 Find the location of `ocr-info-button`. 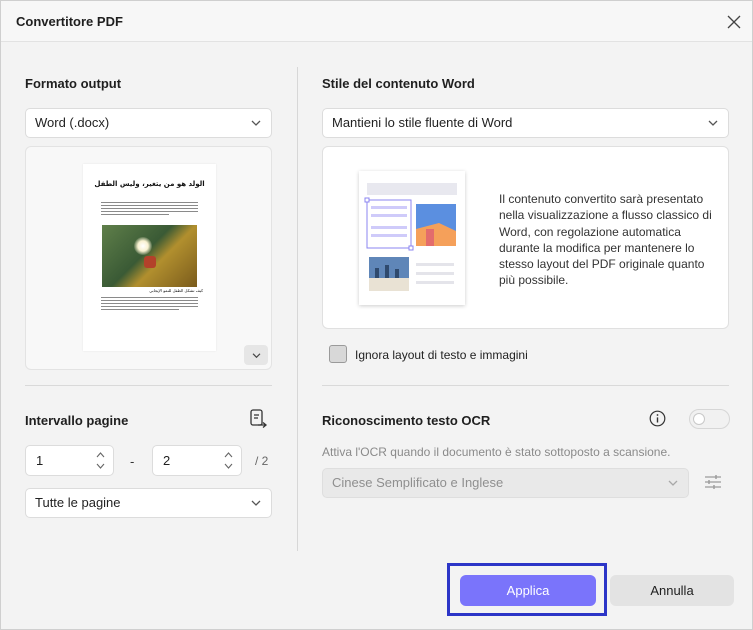

ocr-info-button is located at coordinates (657, 418).